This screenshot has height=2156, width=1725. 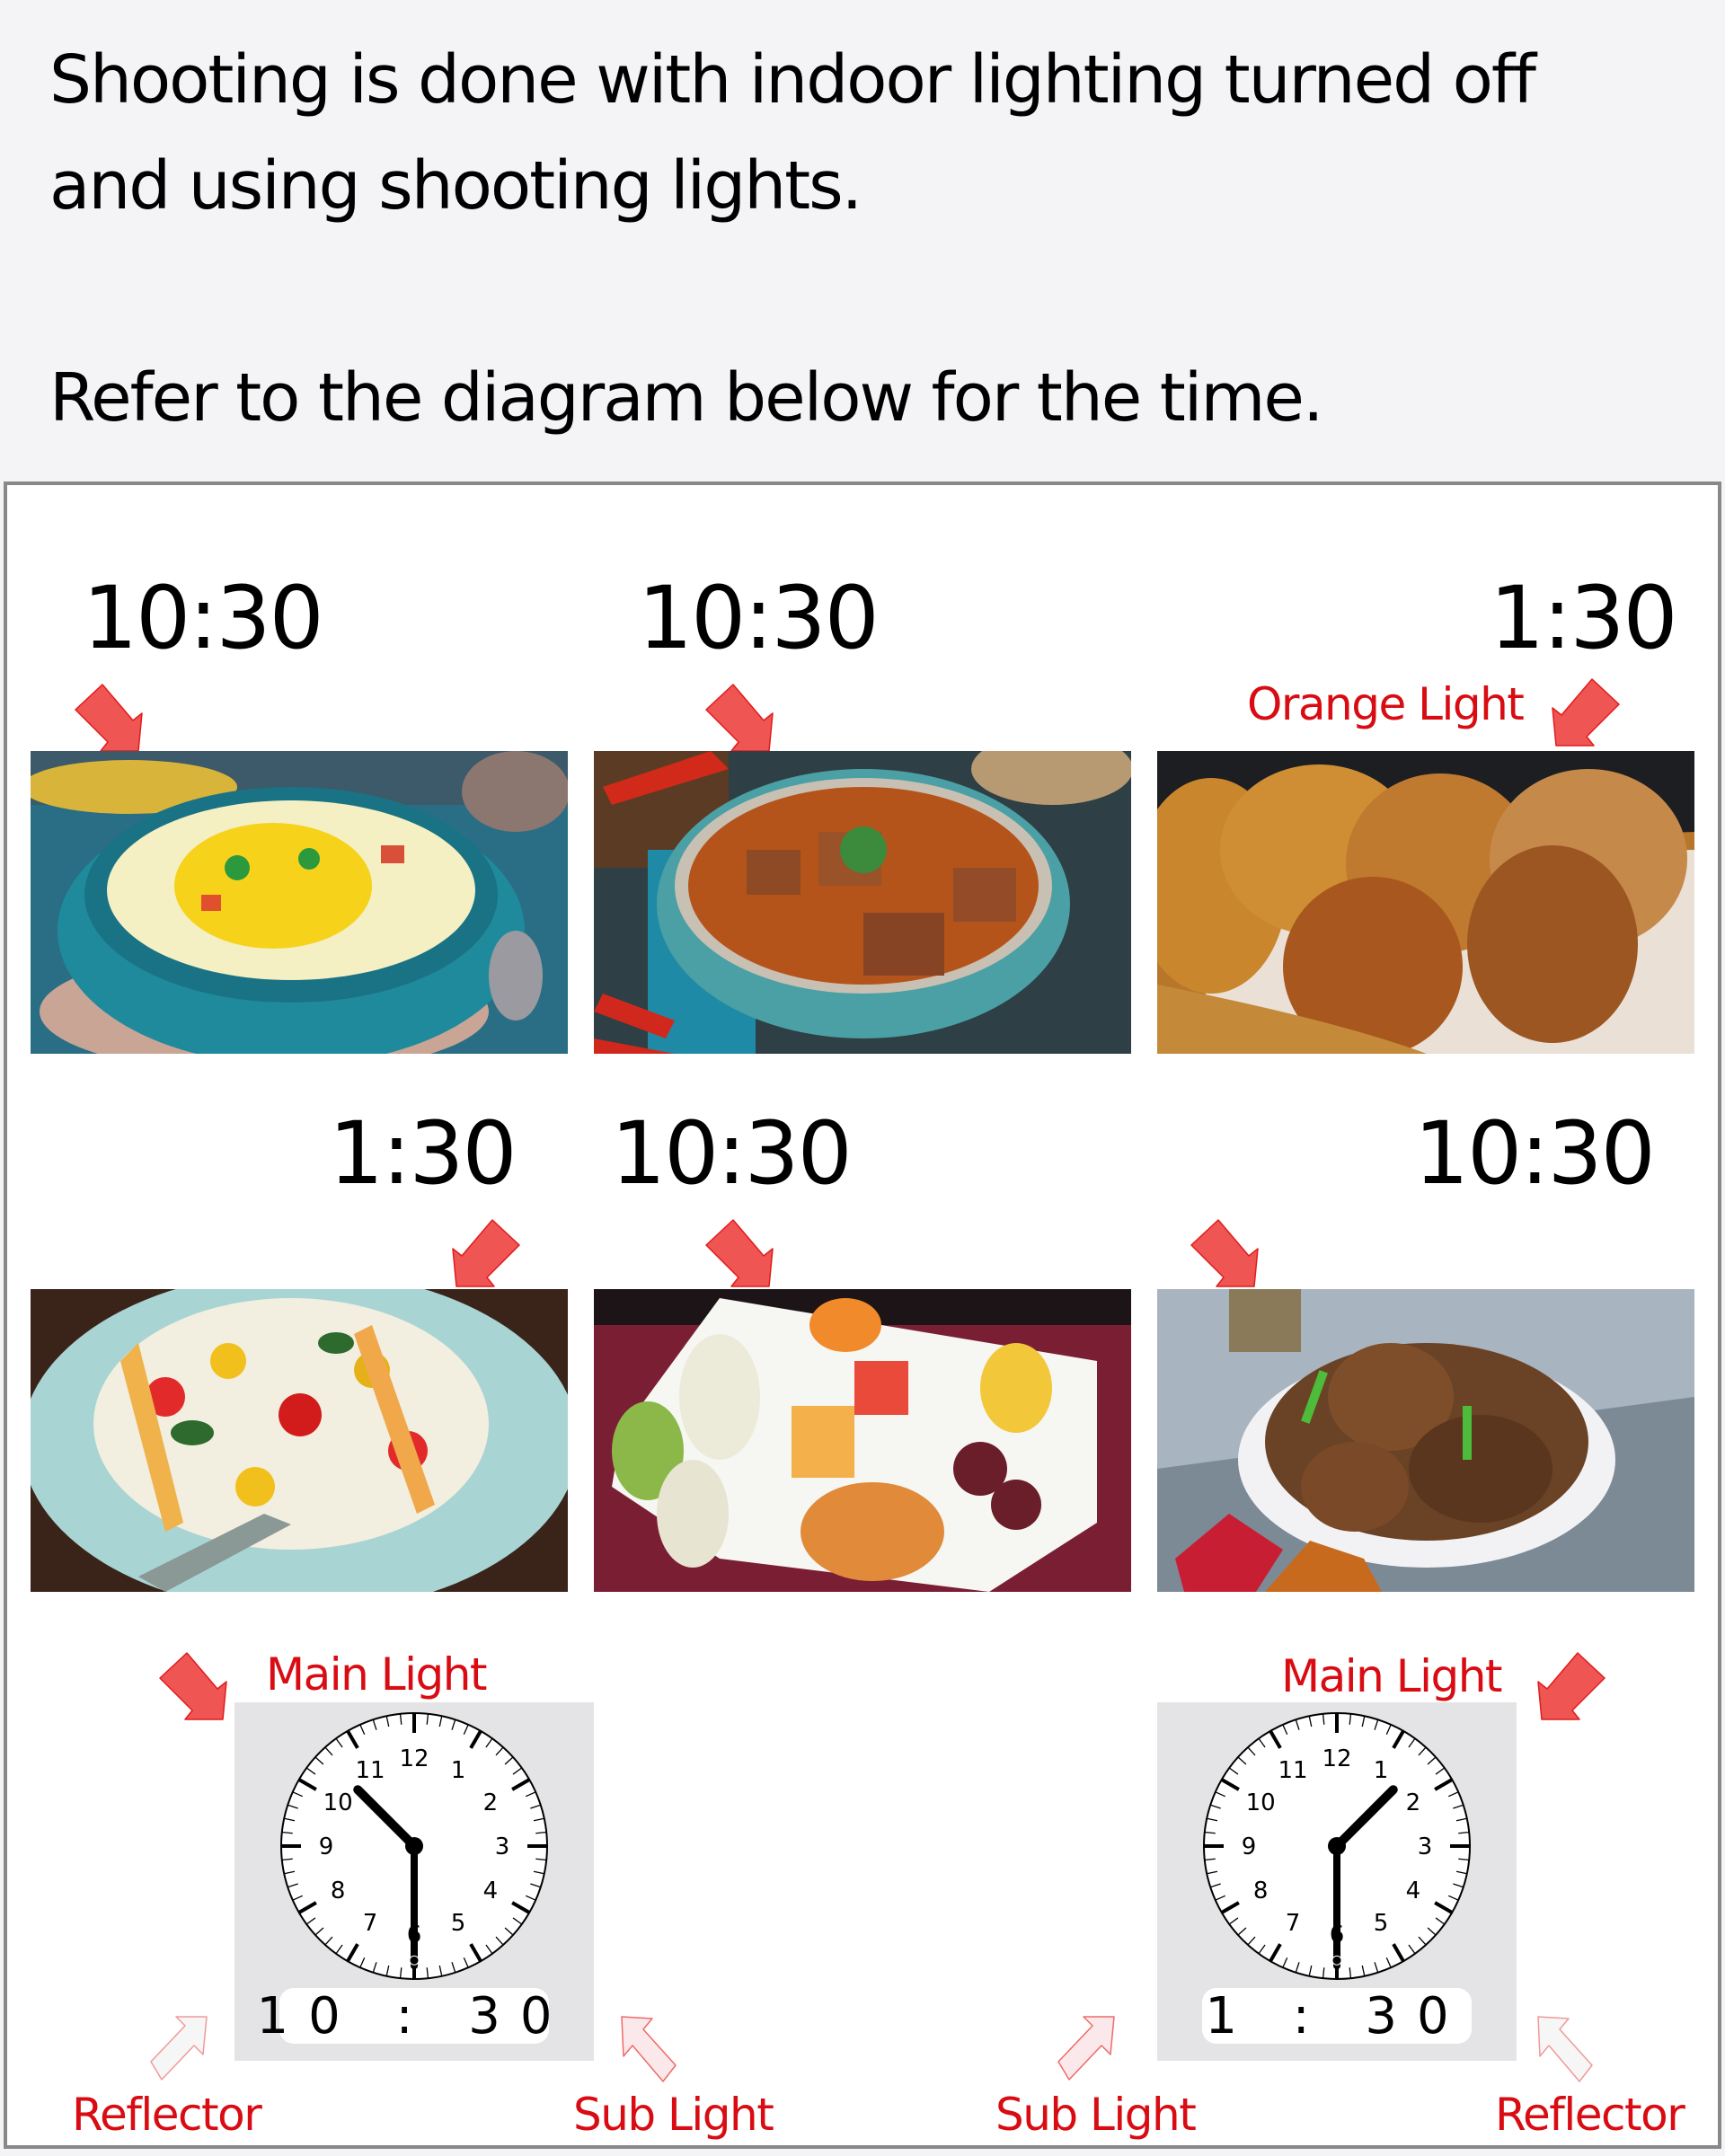 I want to click on photo-dish-5-fruit-plate, so click(x=862, y=1441).